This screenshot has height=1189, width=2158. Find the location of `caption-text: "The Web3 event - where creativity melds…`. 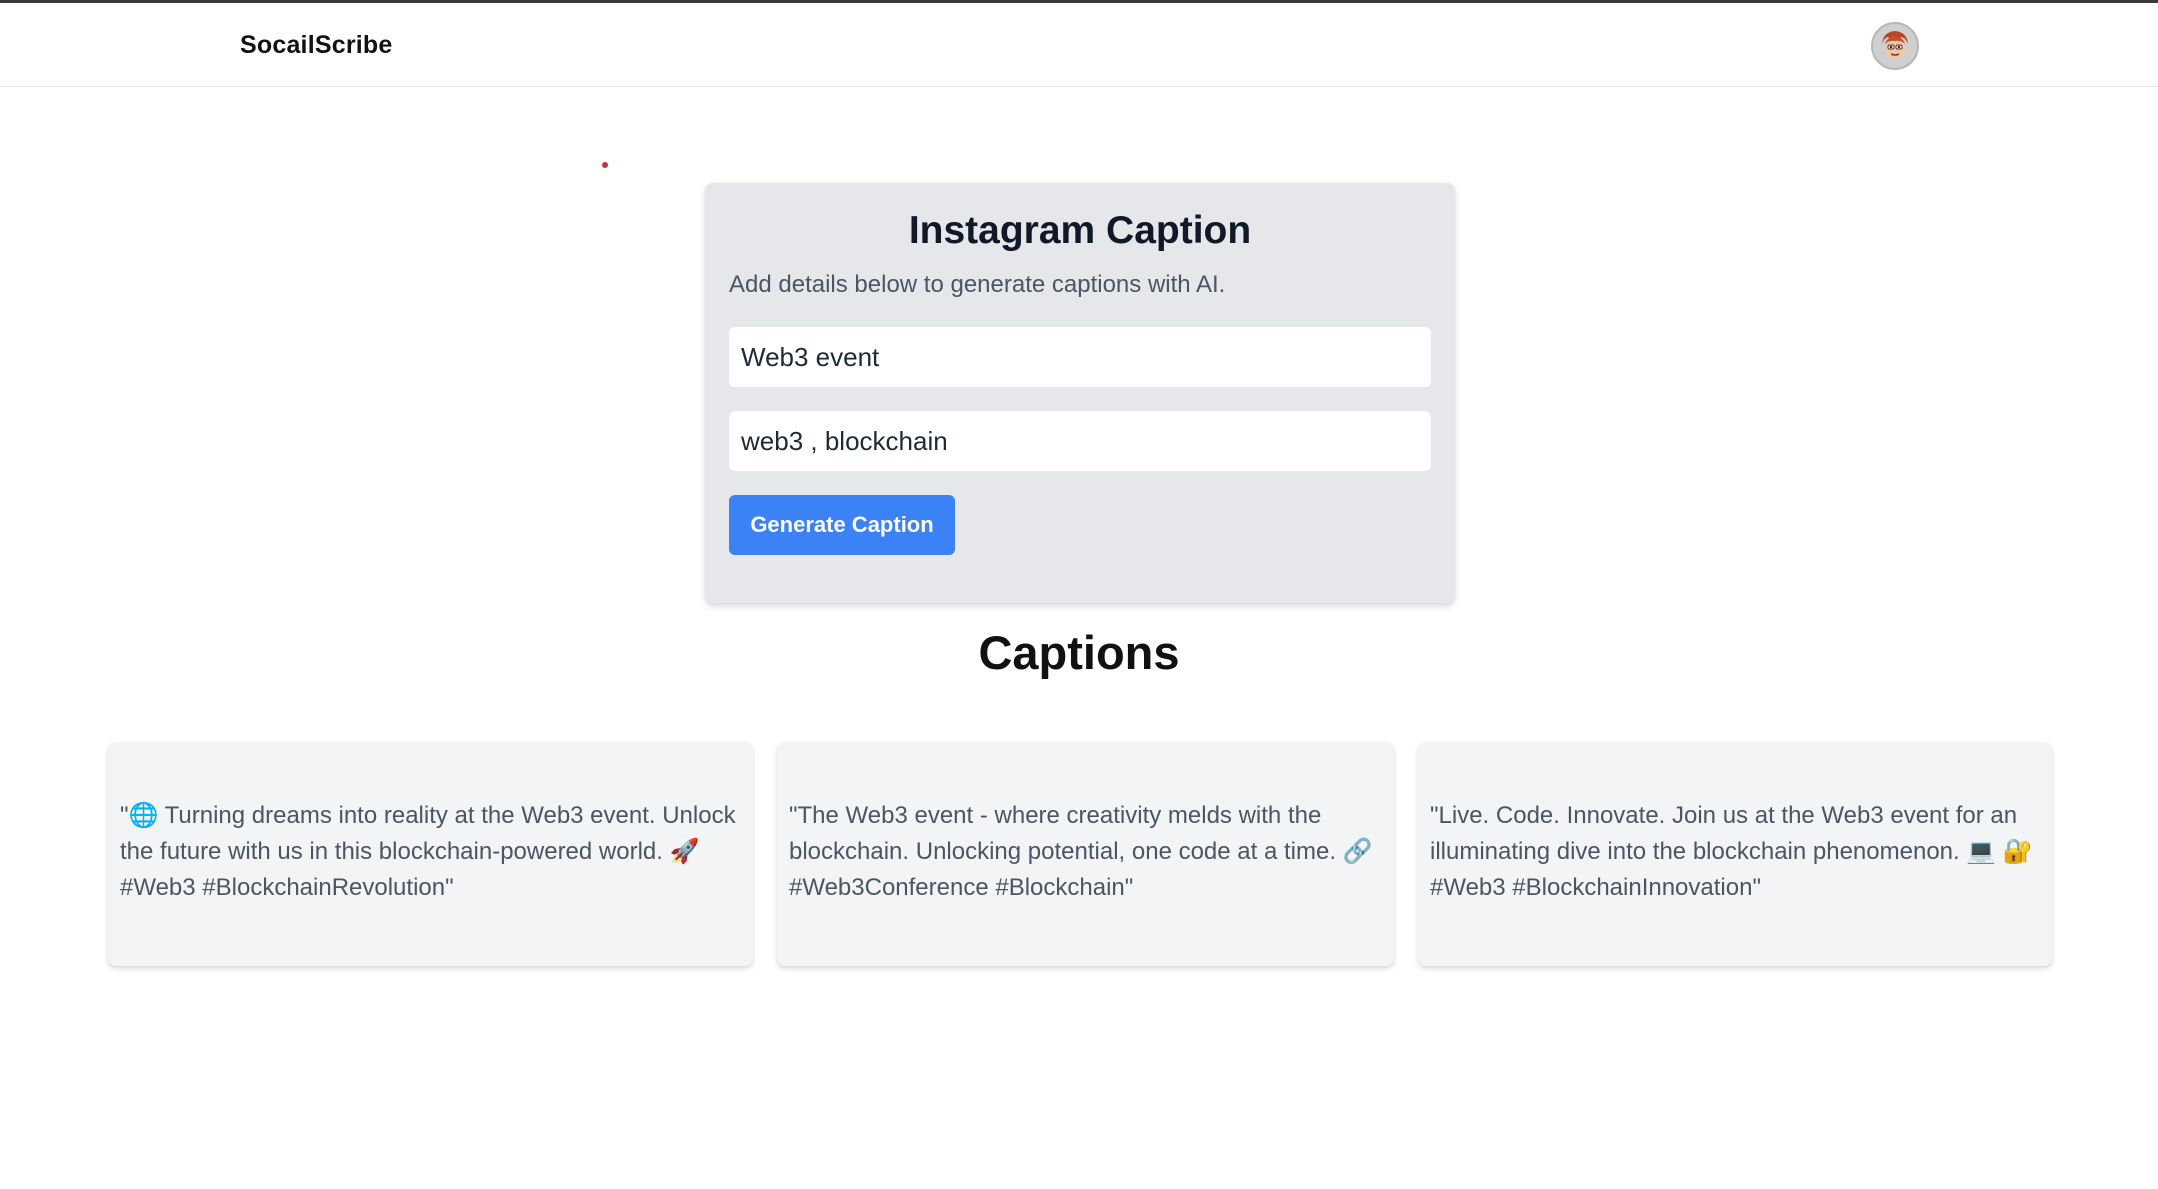

caption-text: "The Web3 event - where creativity melds… is located at coordinates (1081, 851).